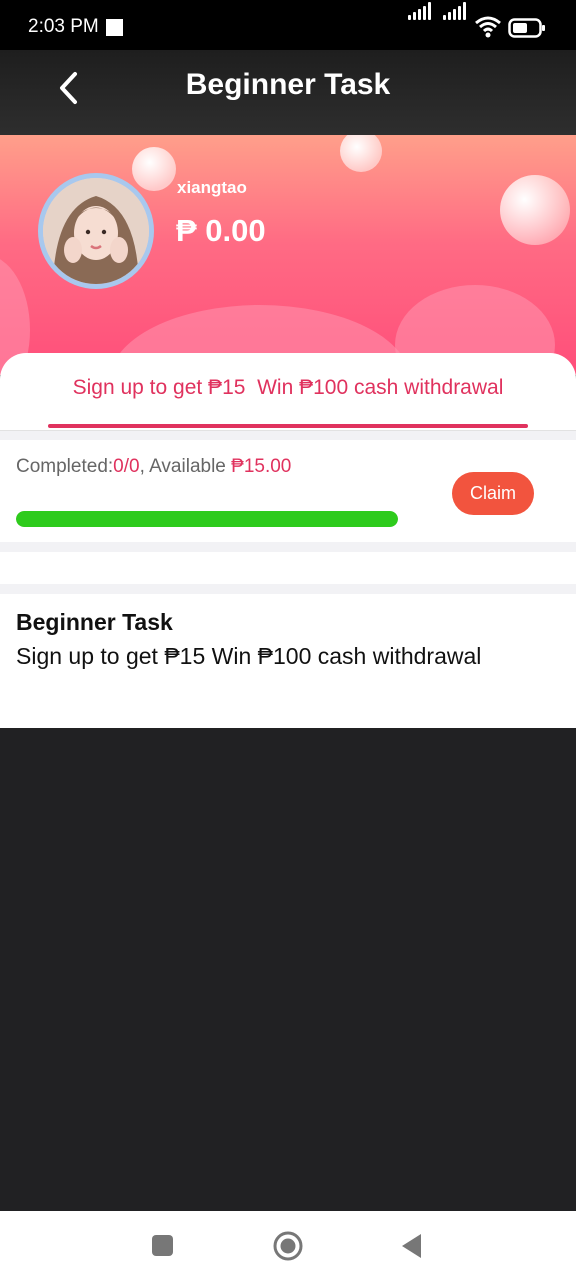  I want to click on page-title: Beginner Task, so click(288, 84).